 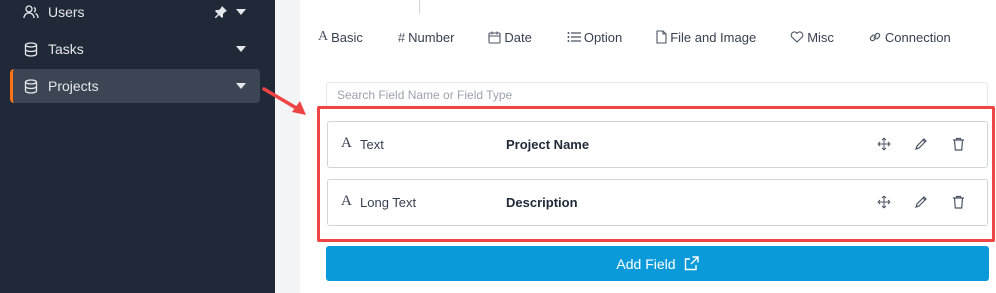 What do you see at coordinates (691, 263) in the screenshot?
I see `external-link-icon` at bounding box center [691, 263].